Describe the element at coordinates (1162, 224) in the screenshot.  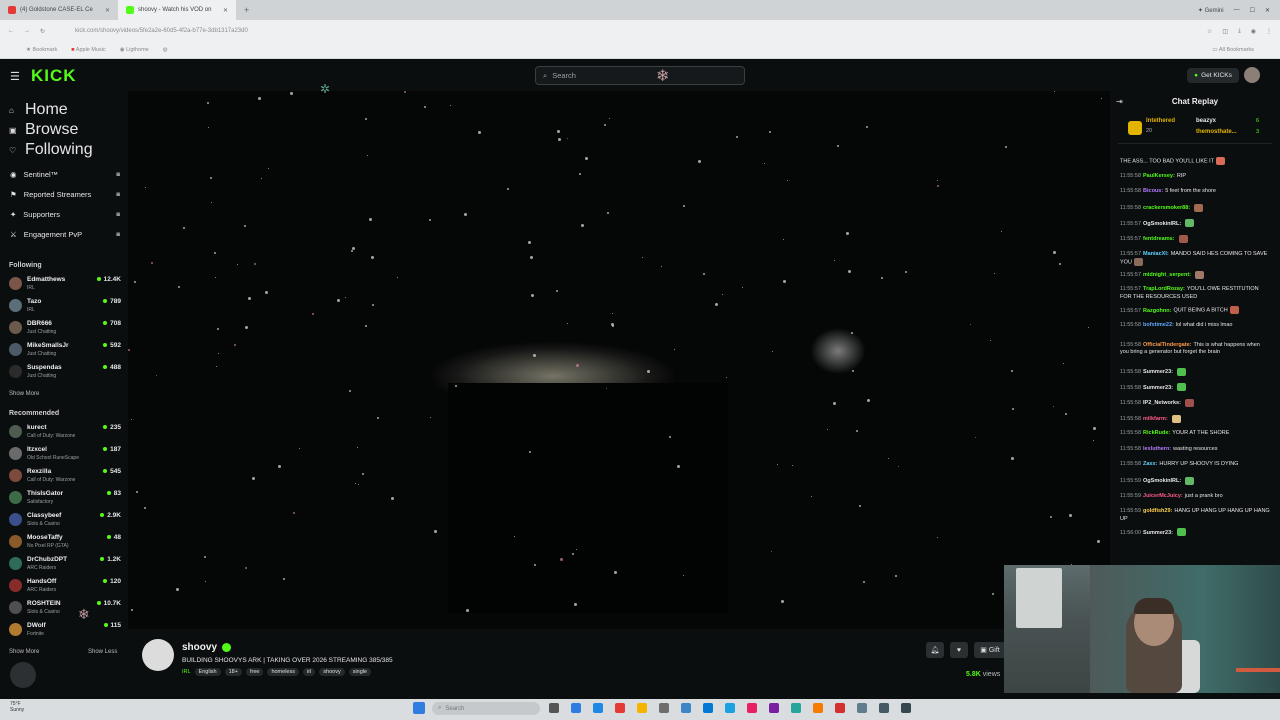
I see `chat-username: OgSmokinIRL:` at that location.